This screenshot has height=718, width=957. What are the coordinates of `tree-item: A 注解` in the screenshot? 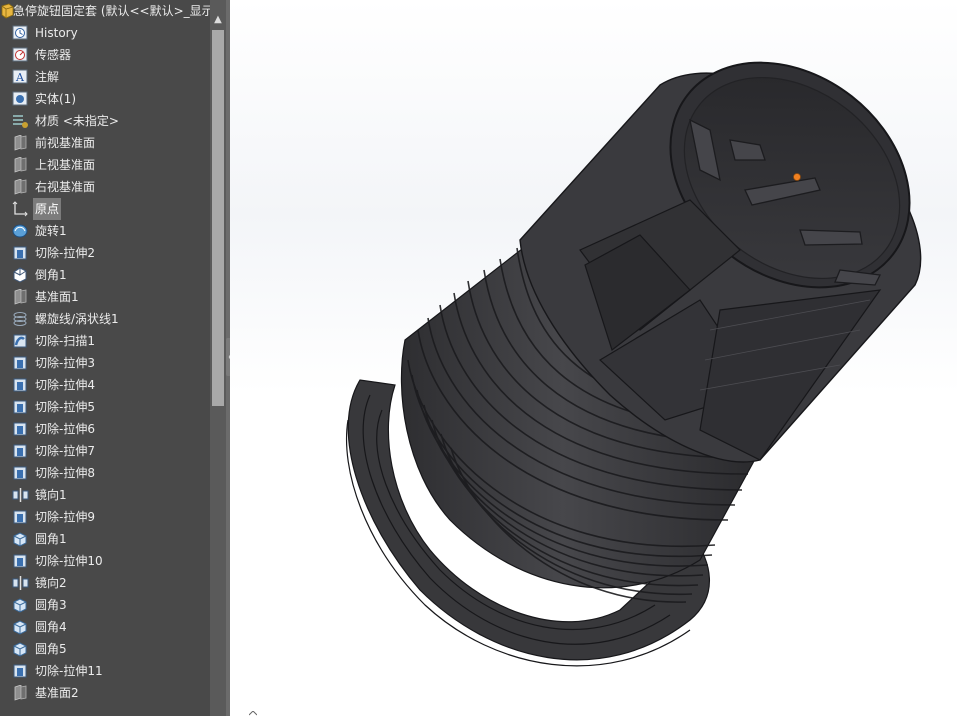 It's located at (105, 77).